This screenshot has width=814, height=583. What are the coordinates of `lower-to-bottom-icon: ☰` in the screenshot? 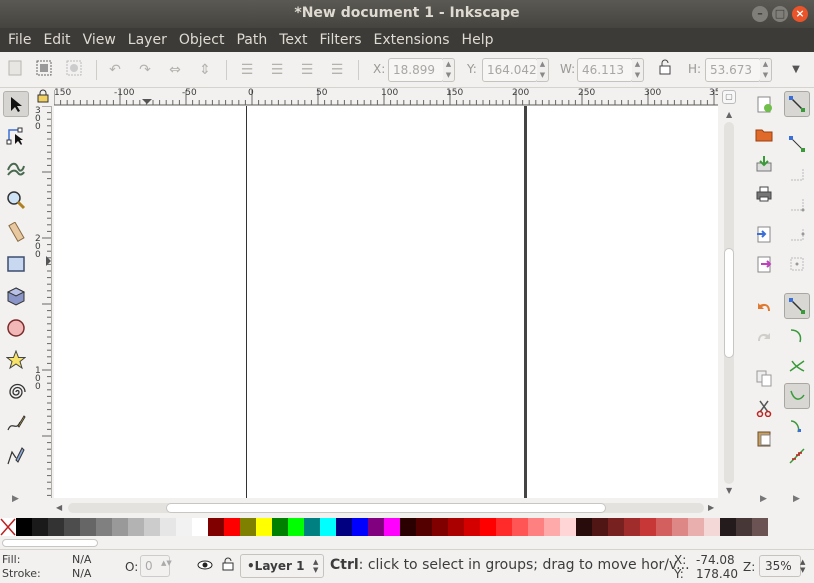 It's located at (247, 70).